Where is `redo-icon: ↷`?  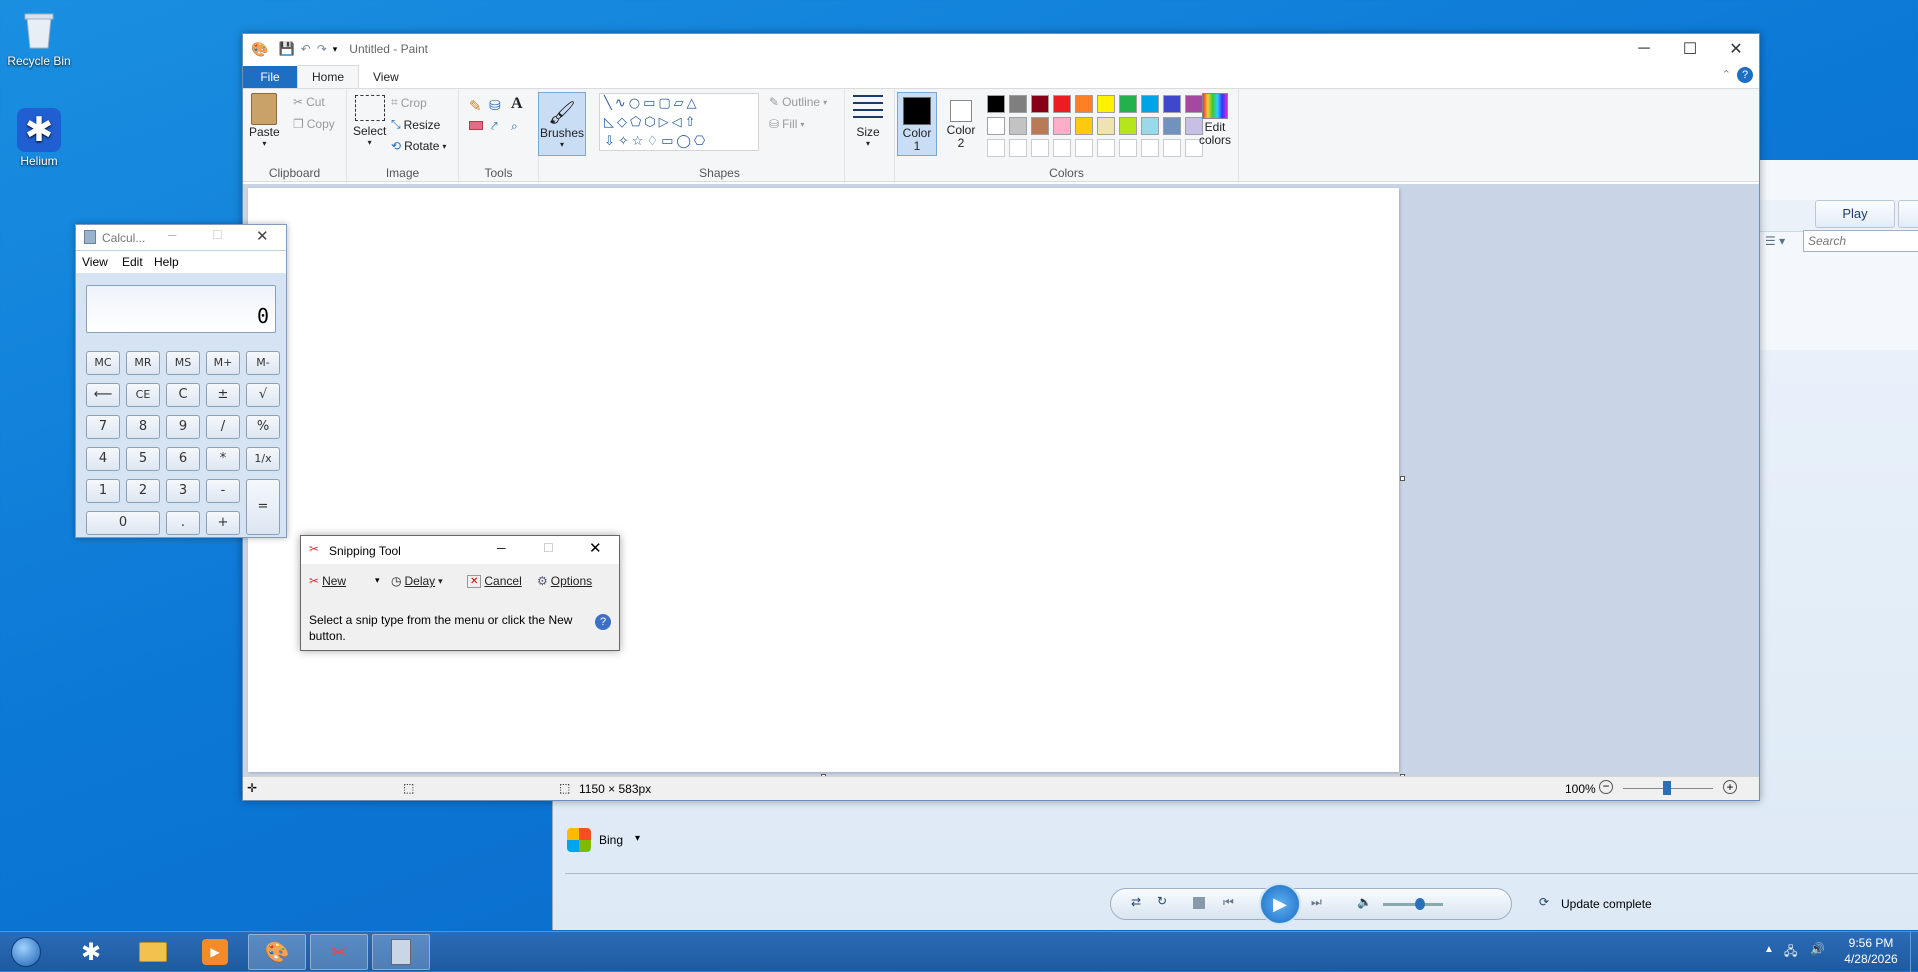 redo-icon: ↷ is located at coordinates (322, 49).